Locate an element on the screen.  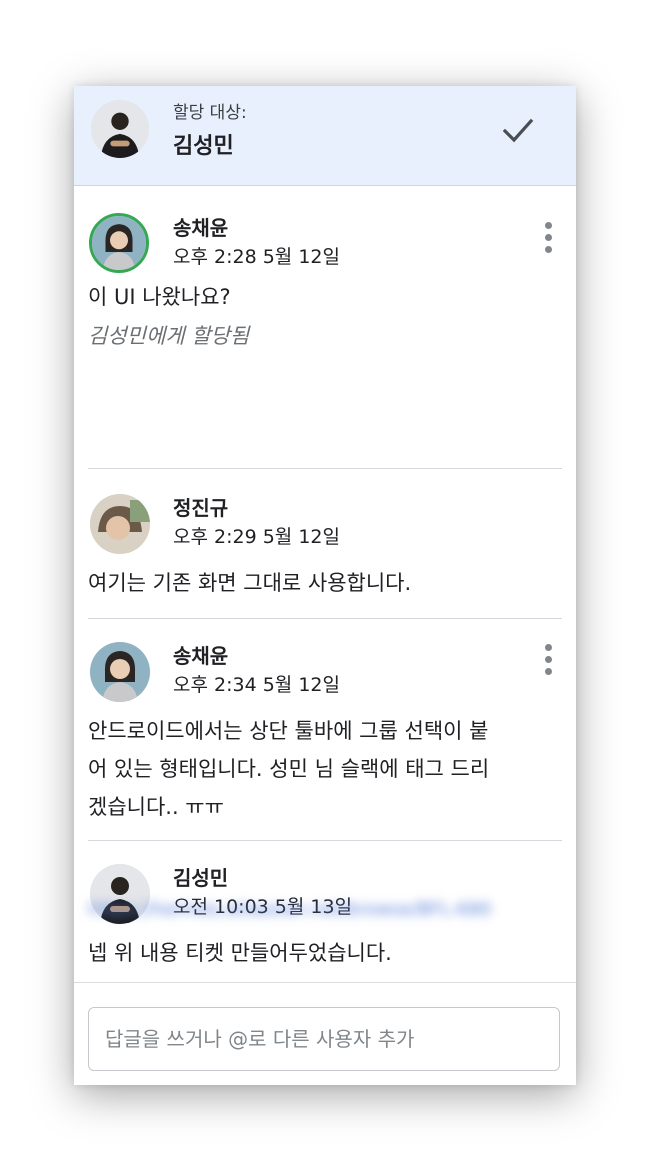
assignment-note: 김성민에게 할당됨 is located at coordinates (169, 336).